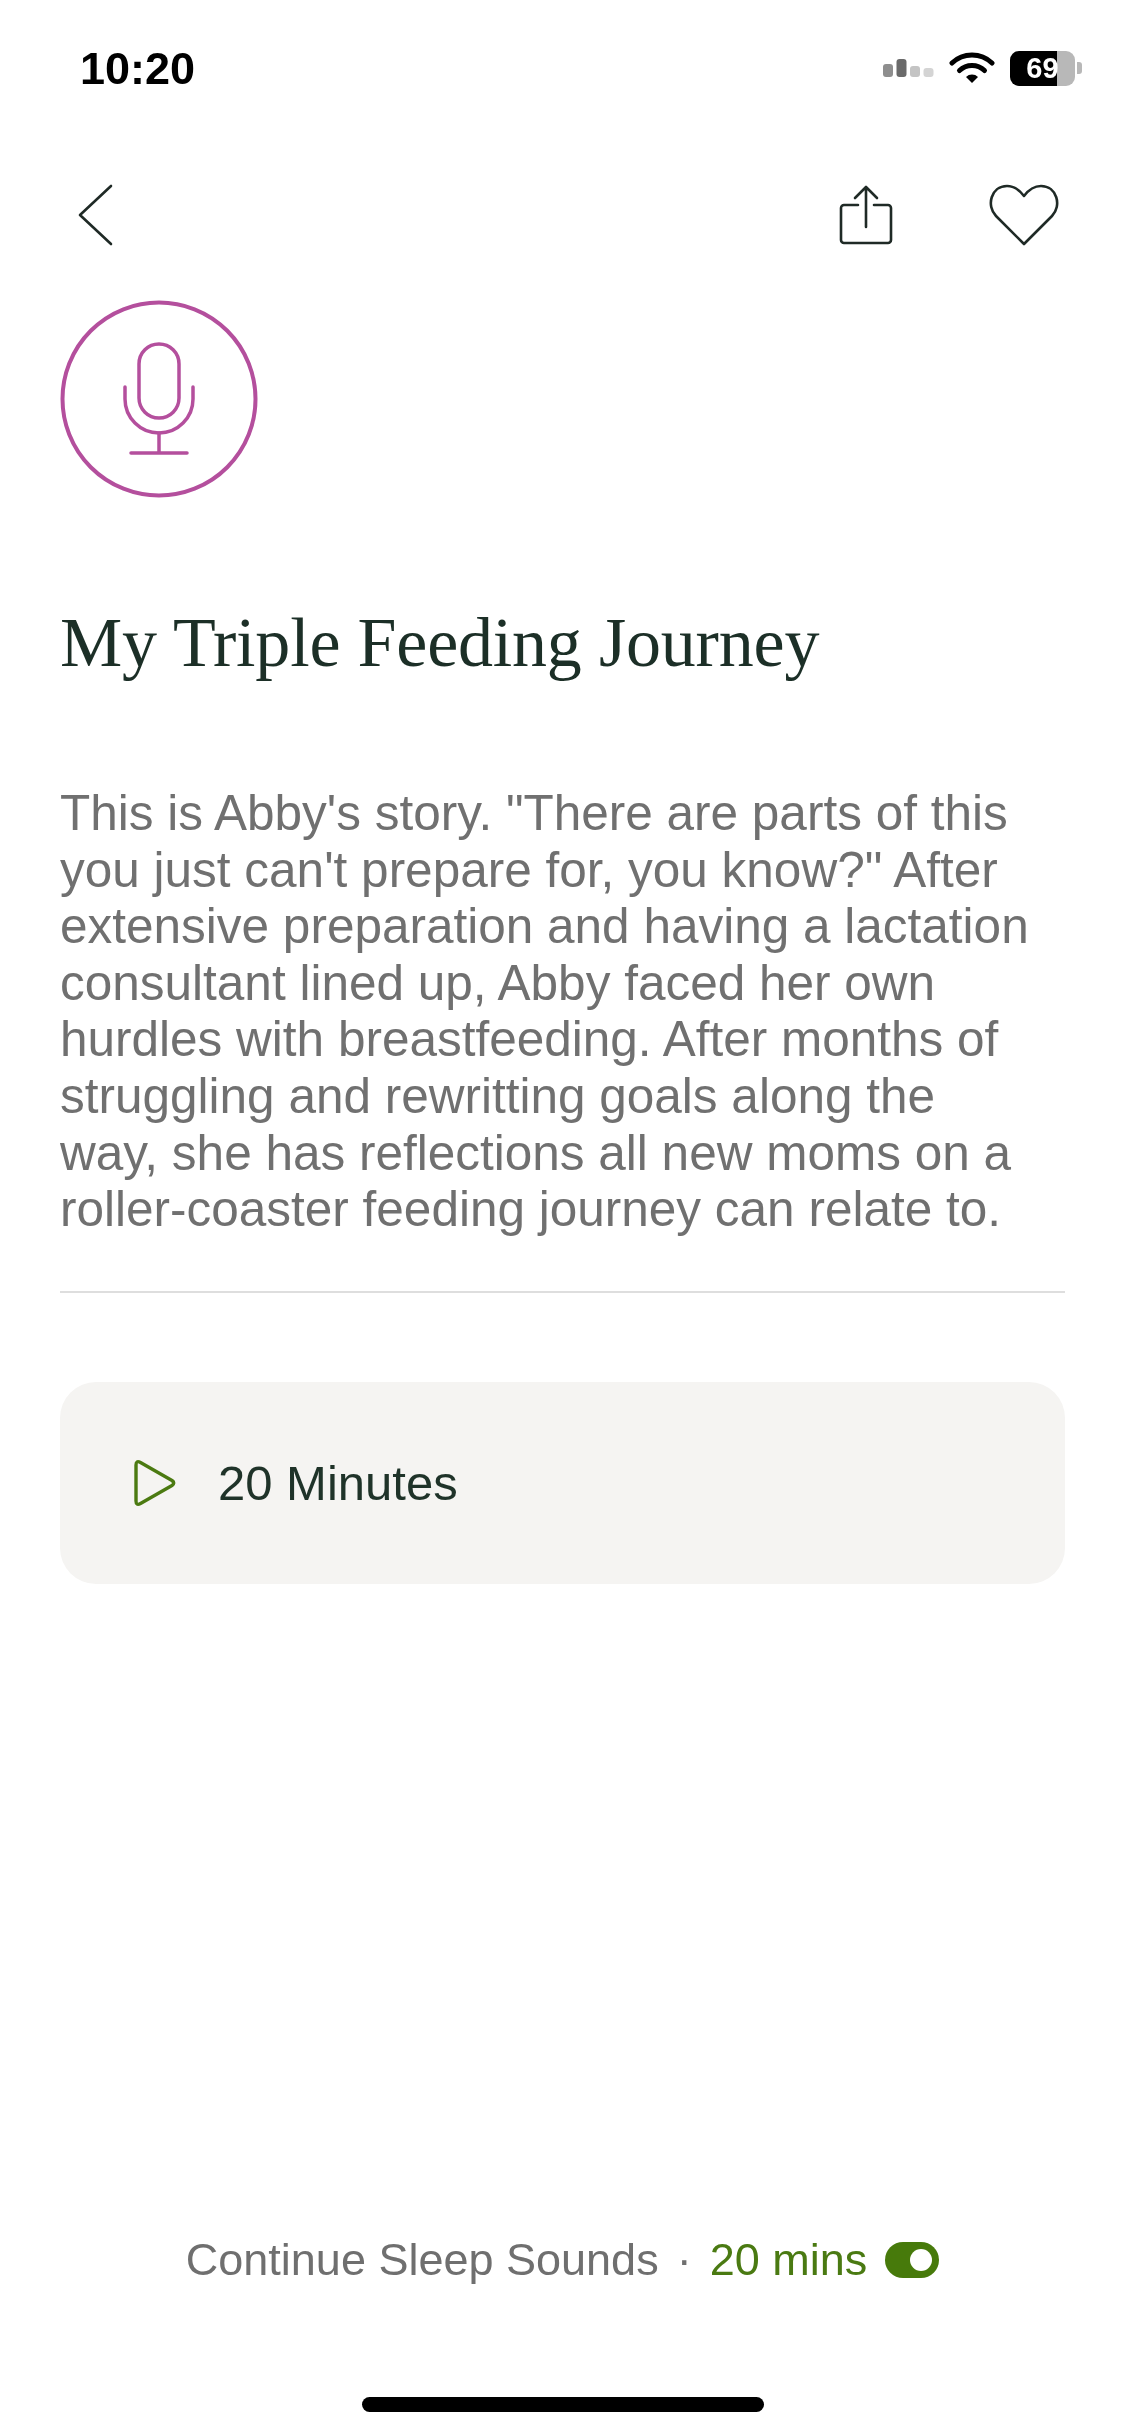 This screenshot has width=1125, height=2436. What do you see at coordinates (138, 68) in the screenshot?
I see `status-time: 10:20` at bounding box center [138, 68].